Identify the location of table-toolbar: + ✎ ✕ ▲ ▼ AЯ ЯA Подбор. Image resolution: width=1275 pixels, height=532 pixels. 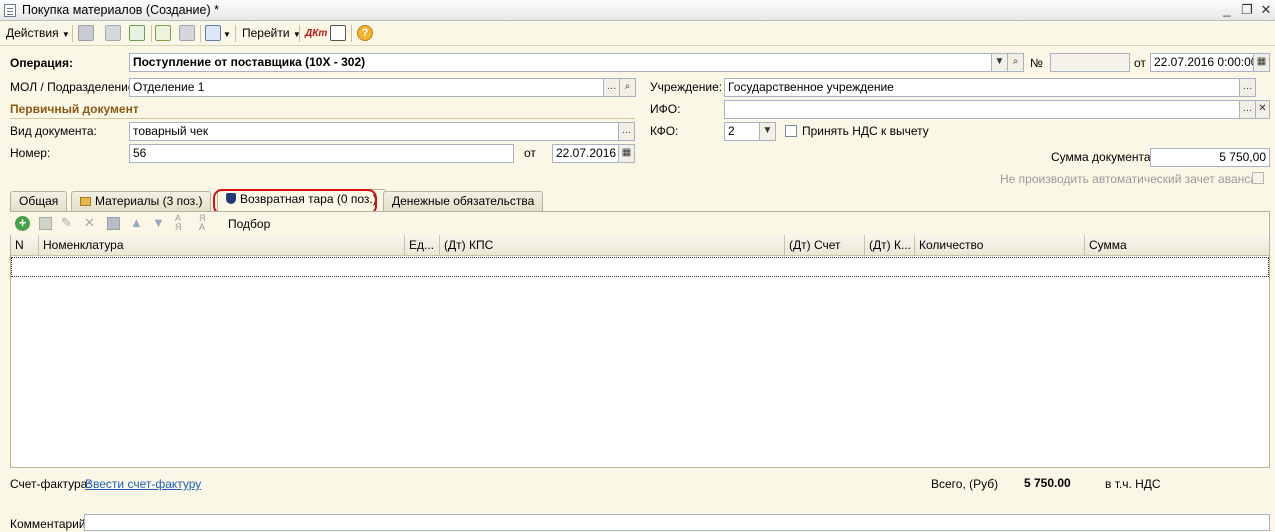
(639, 223).